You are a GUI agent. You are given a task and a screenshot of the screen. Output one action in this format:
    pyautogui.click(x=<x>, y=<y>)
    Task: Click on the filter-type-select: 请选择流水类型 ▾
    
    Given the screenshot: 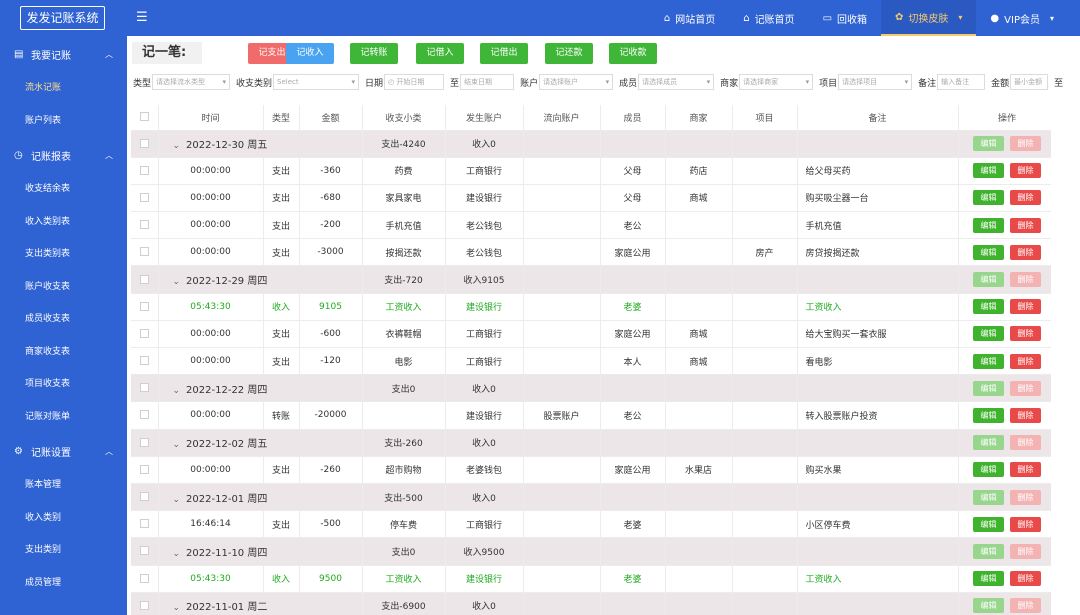 What is the action you would take?
    pyautogui.click(x=191, y=82)
    